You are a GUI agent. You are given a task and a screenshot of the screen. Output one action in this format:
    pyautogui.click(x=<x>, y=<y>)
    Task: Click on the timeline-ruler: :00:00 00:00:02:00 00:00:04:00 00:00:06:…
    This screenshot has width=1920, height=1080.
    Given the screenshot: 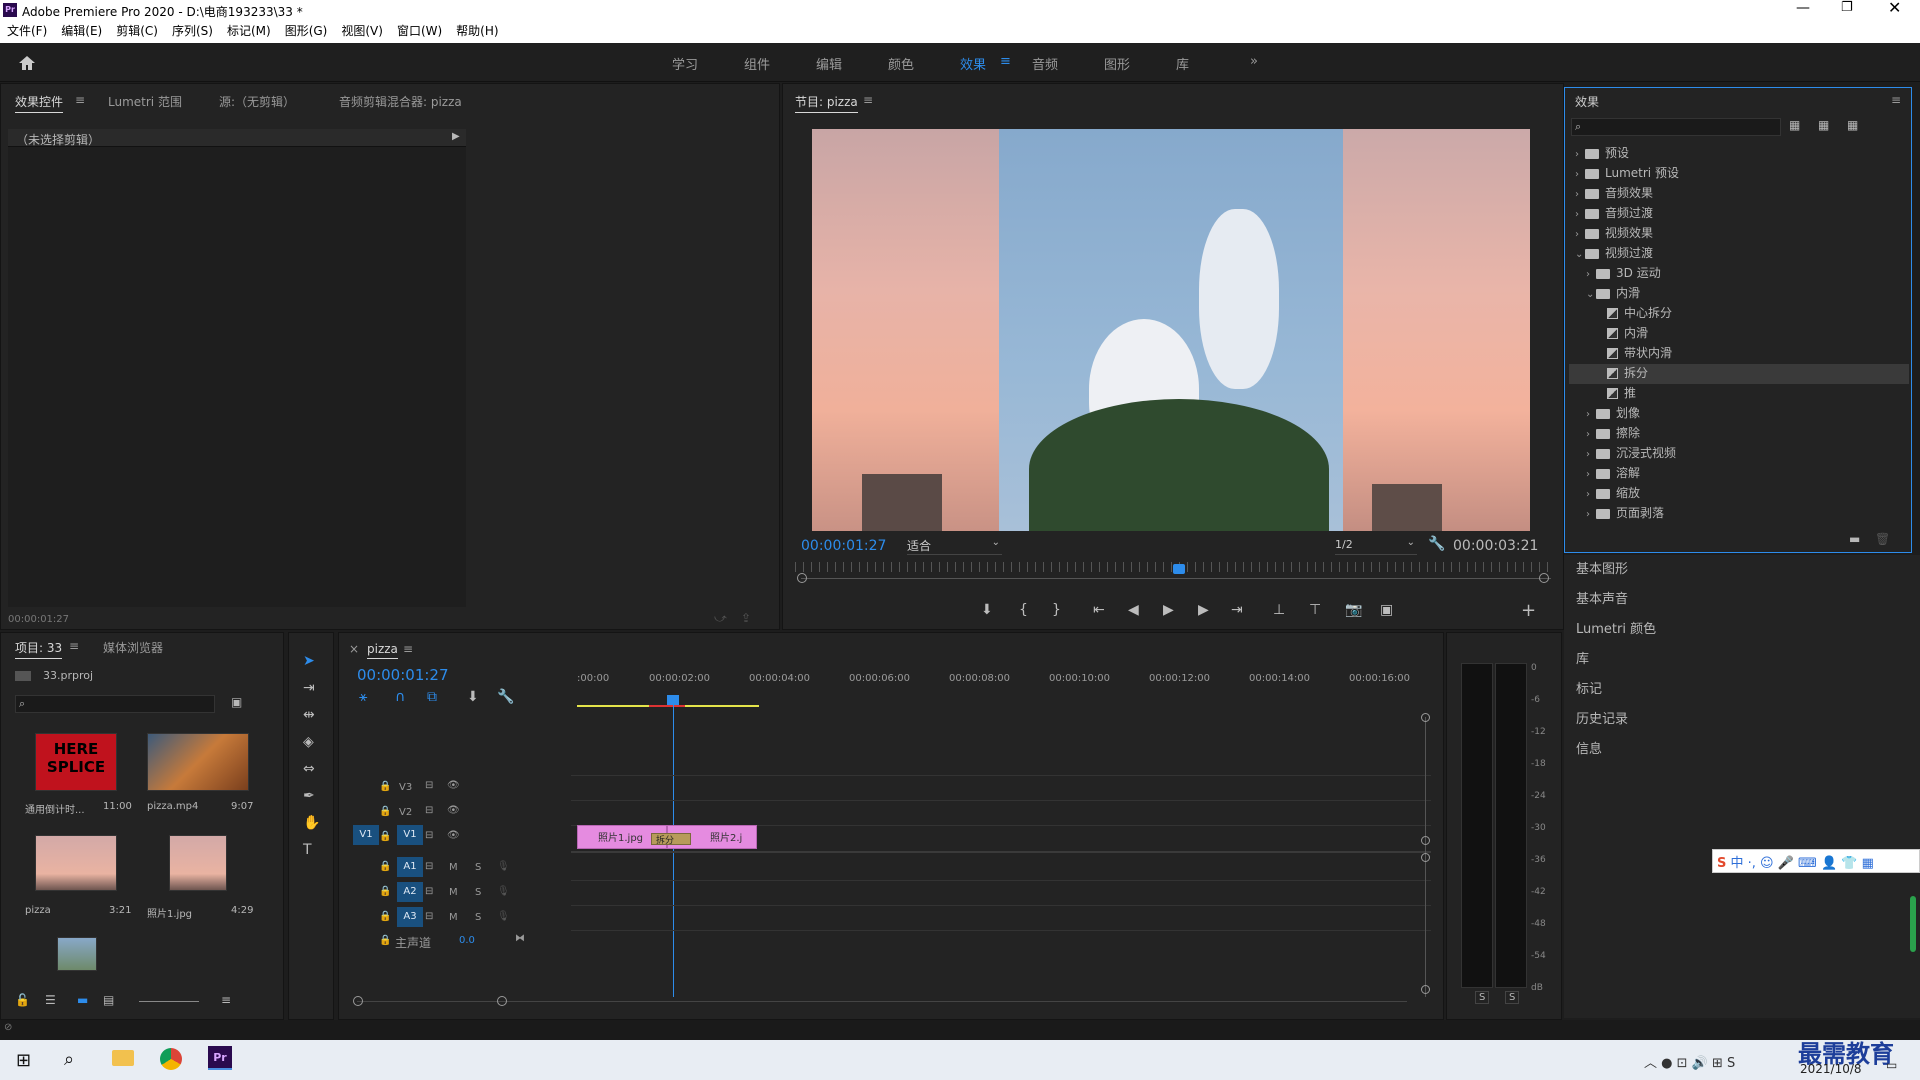 What is the action you would take?
    pyautogui.click(x=1002, y=690)
    